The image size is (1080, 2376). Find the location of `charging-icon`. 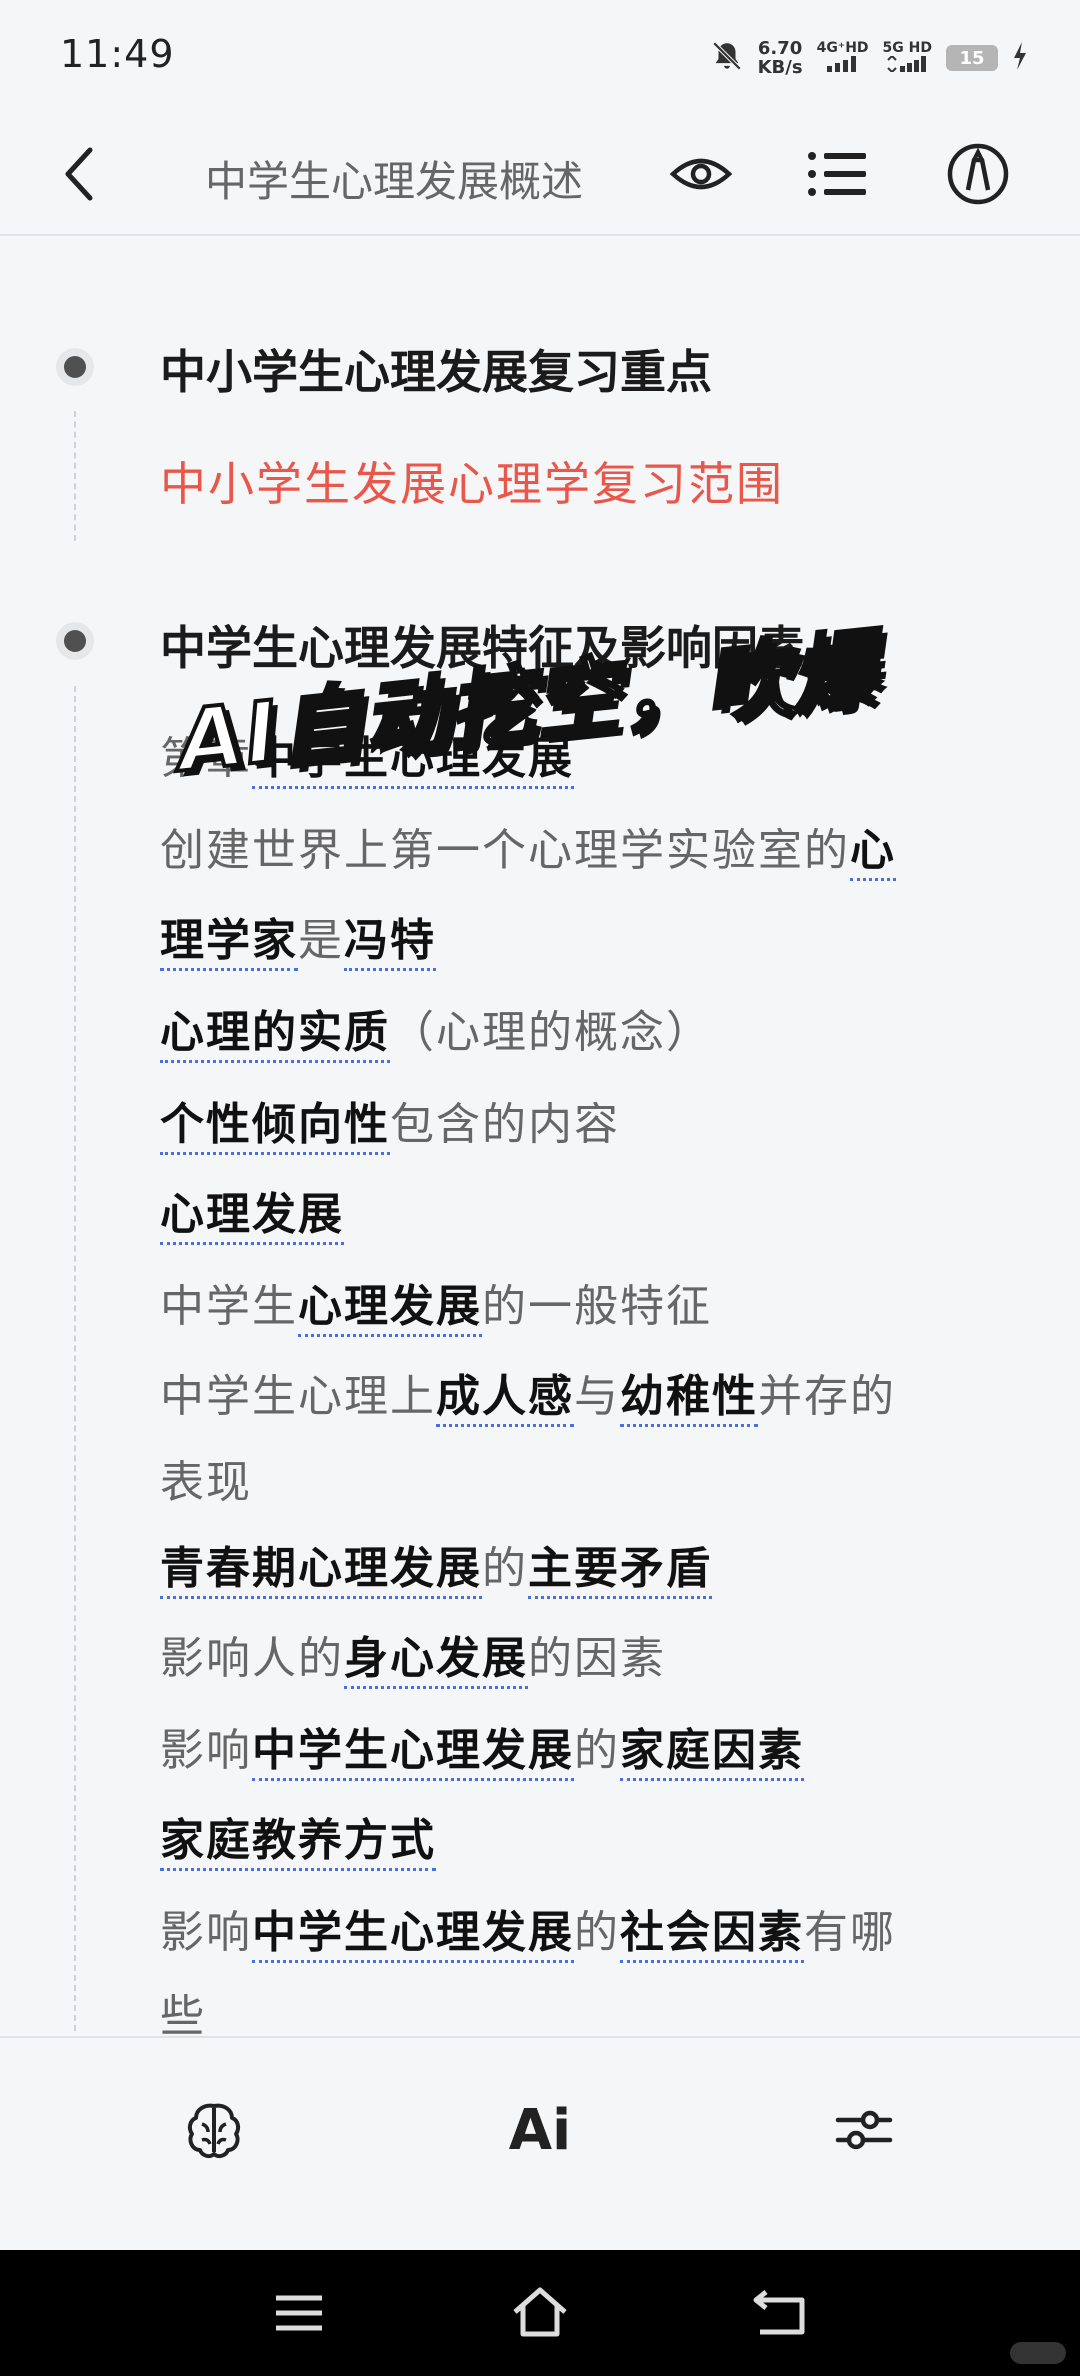

charging-icon is located at coordinates (1020, 58).